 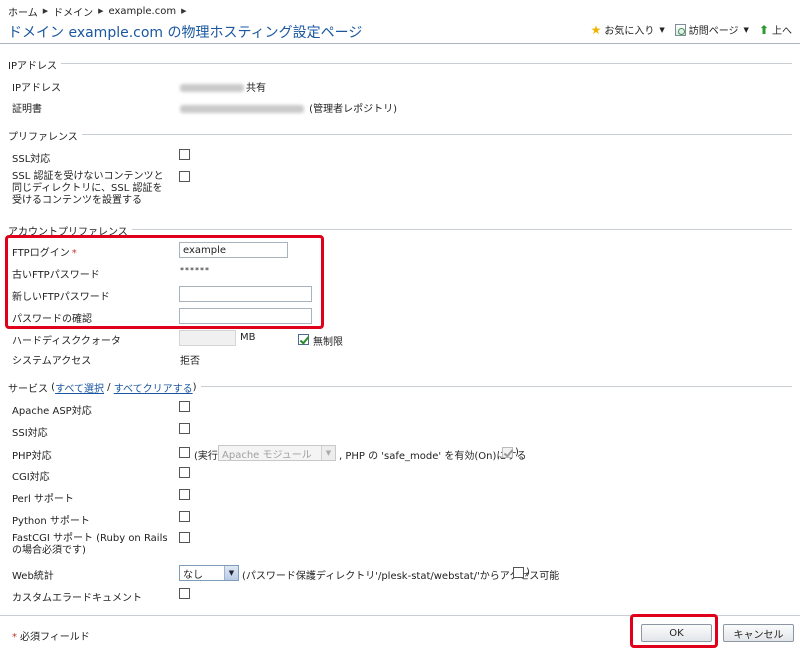 I want to click on php-exec-label: (実行, so click(x=206, y=456).